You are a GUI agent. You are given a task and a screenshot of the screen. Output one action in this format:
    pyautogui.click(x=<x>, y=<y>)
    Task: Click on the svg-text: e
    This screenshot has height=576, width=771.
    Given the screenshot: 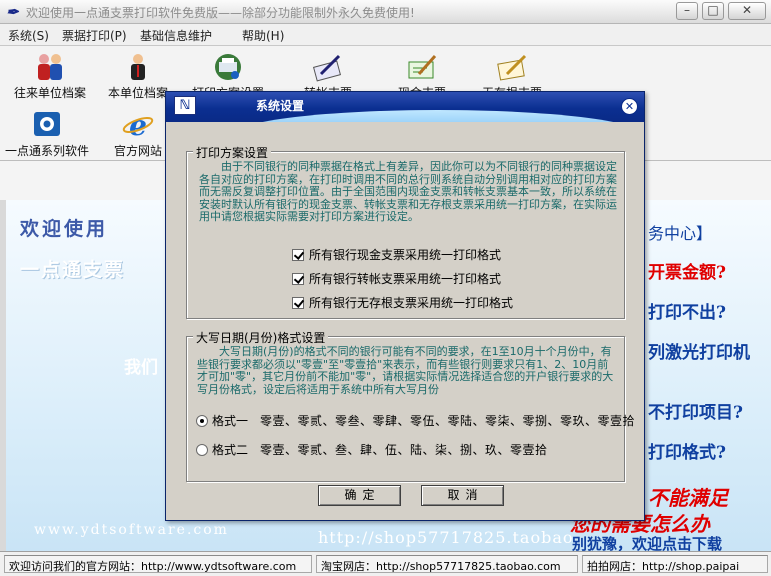 What is the action you would take?
    pyautogui.click(x=138, y=125)
    